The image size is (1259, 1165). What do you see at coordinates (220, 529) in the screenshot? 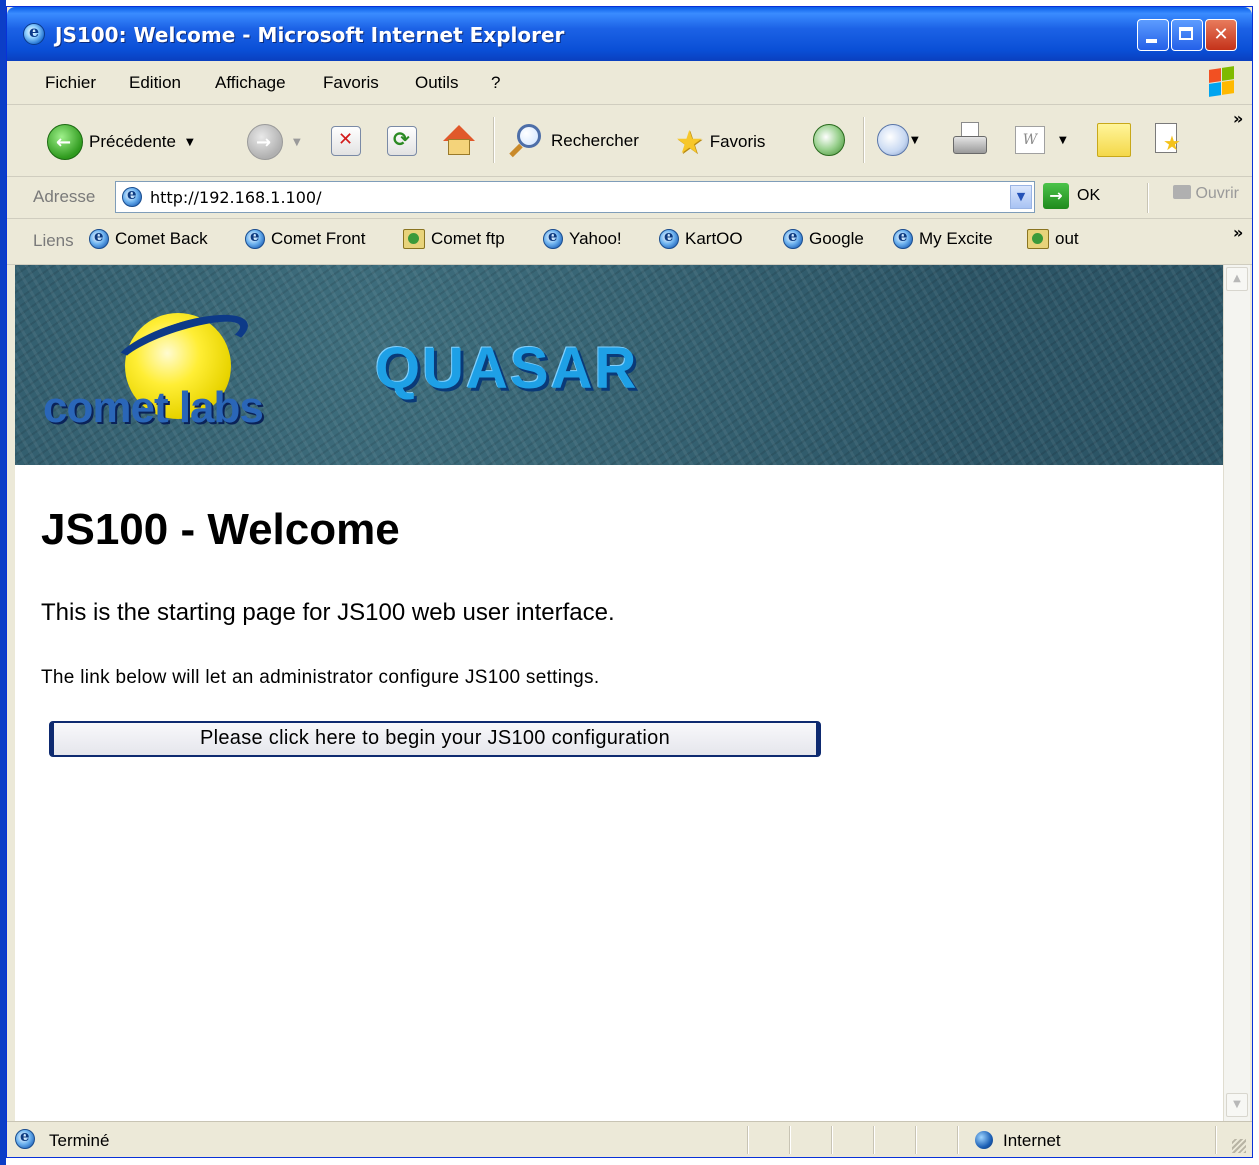
I see `page-title: JS100 - Welcome` at bounding box center [220, 529].